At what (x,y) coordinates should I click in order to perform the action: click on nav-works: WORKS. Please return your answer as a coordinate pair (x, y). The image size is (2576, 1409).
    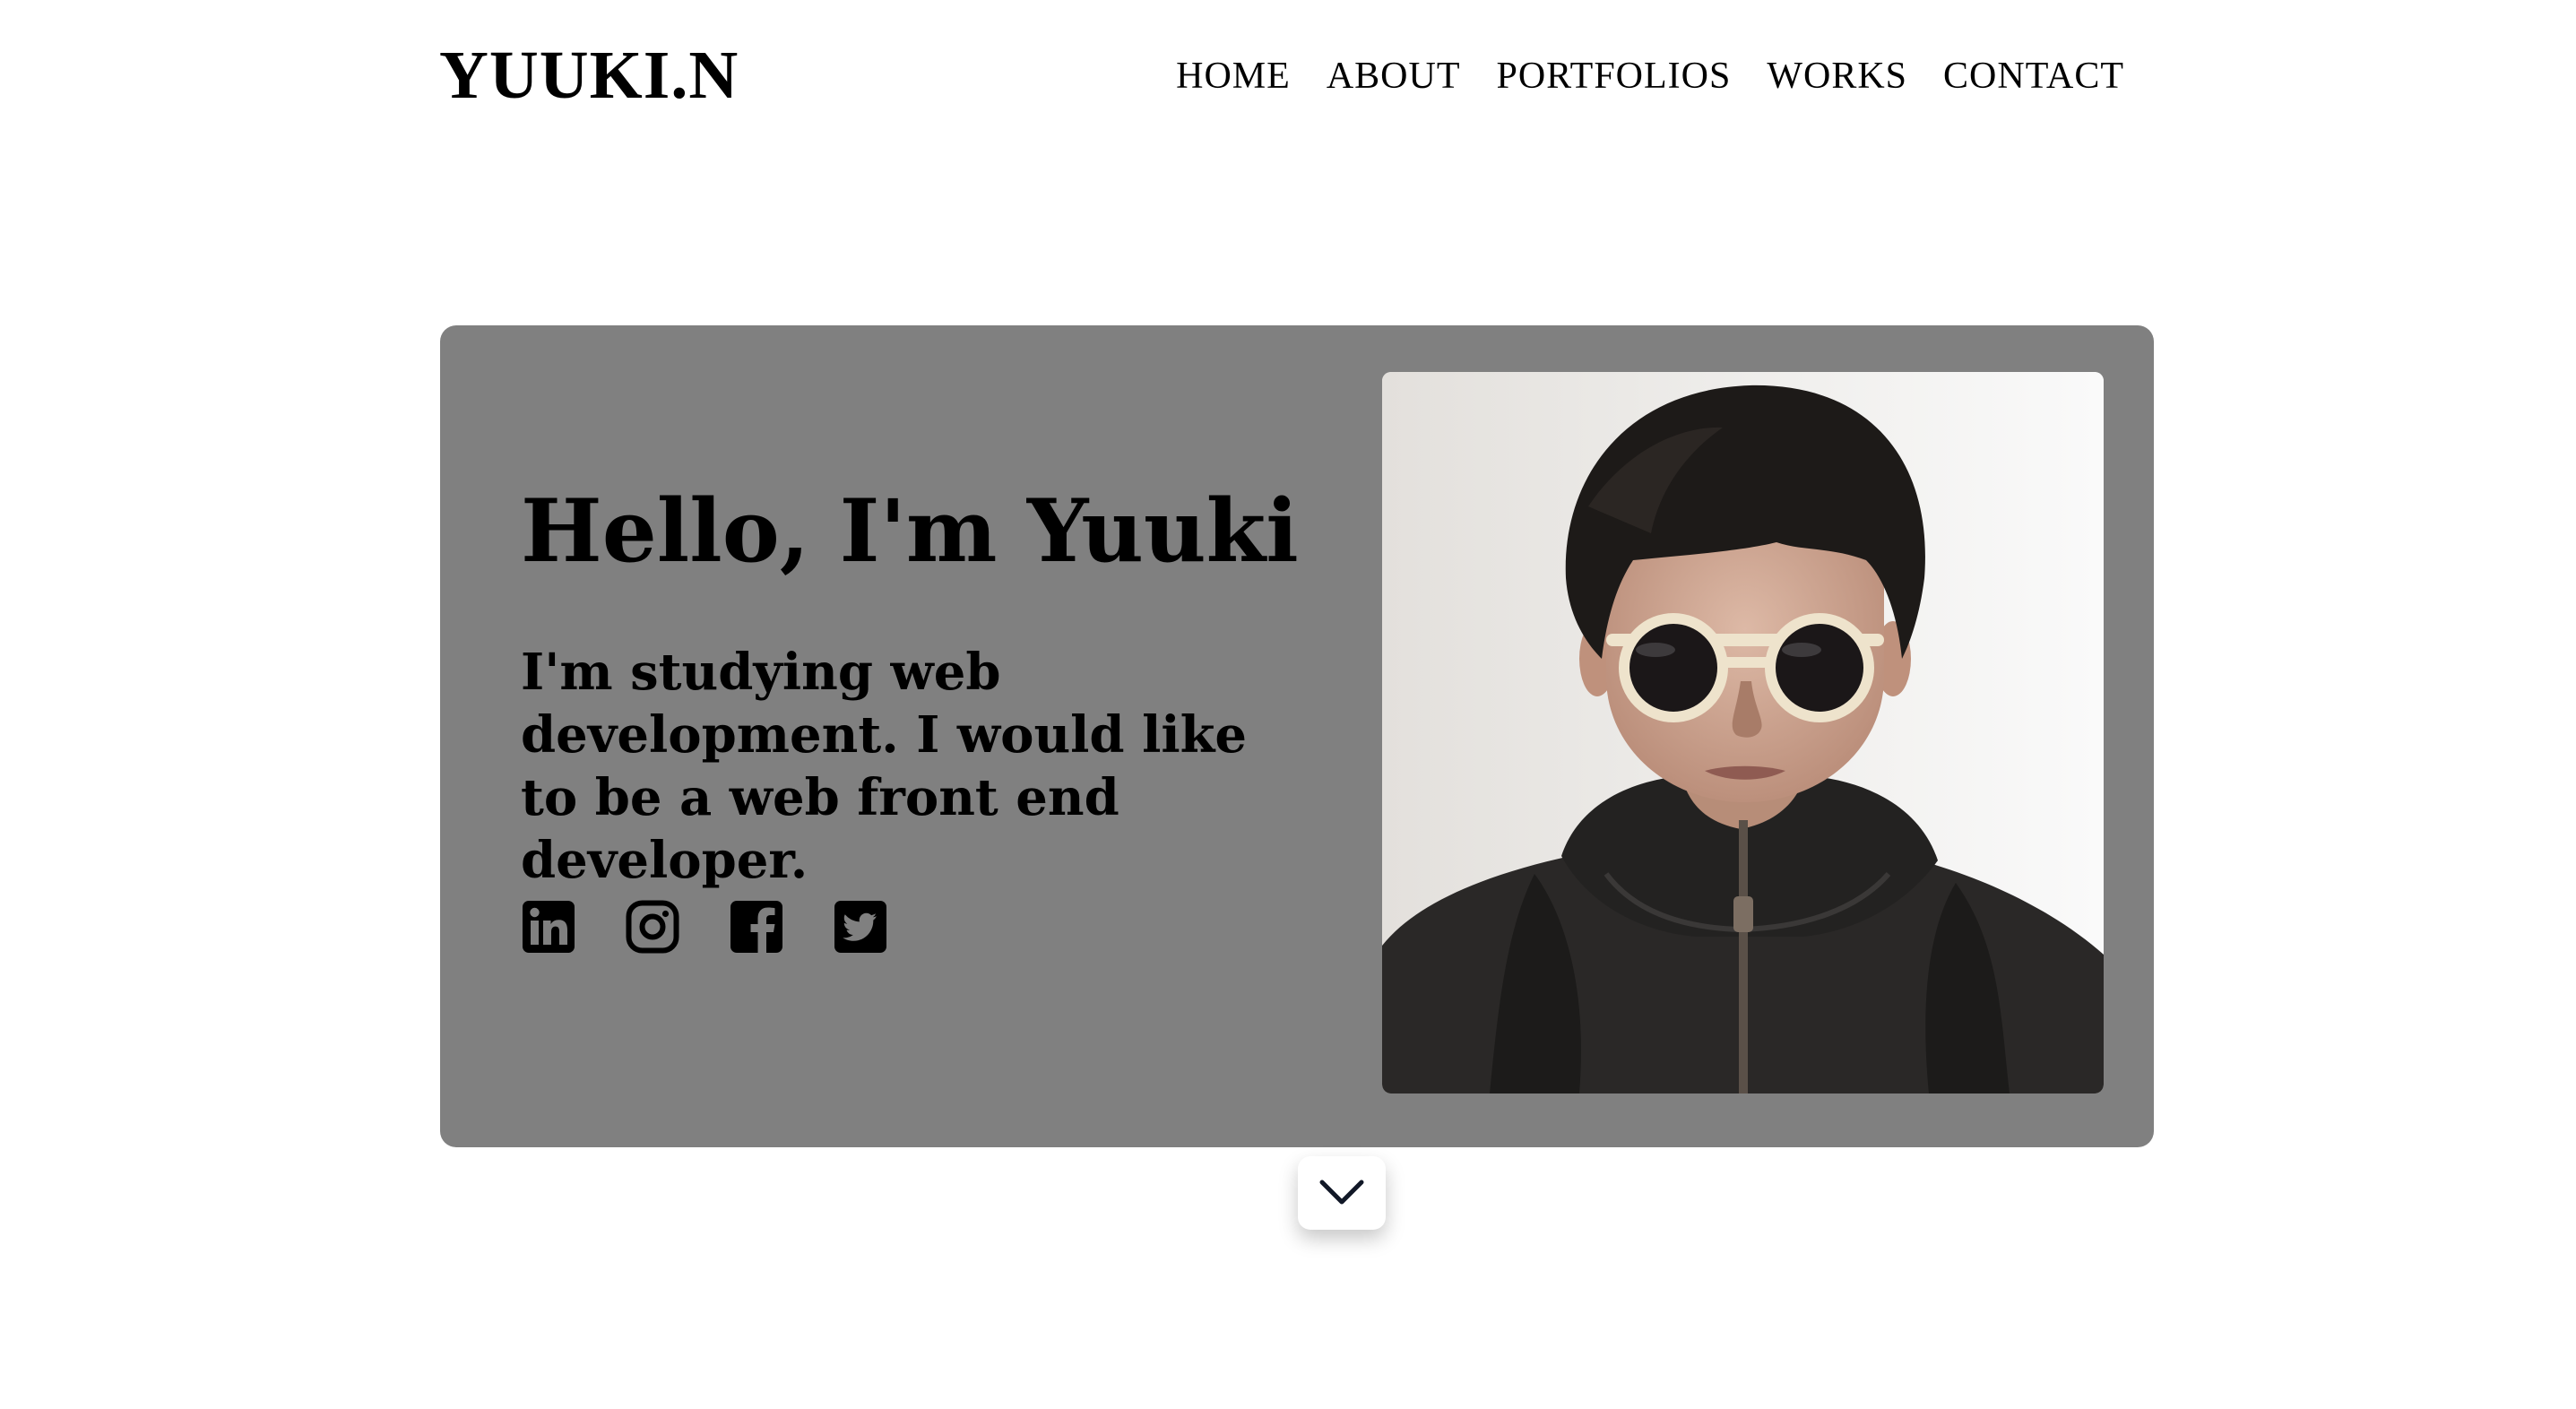
    Looking at the image, I should click on (1837, 76).